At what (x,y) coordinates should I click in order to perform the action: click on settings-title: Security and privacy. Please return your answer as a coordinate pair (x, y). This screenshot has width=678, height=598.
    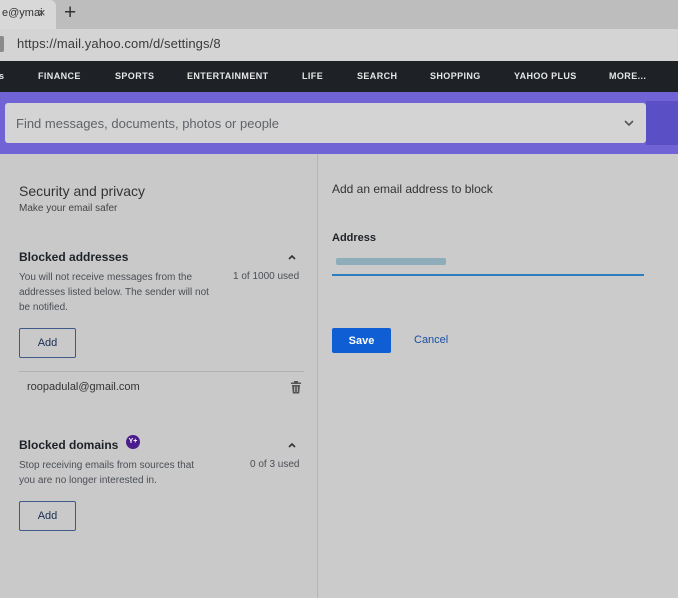
    Looking at the image, I should click on (82, 191).